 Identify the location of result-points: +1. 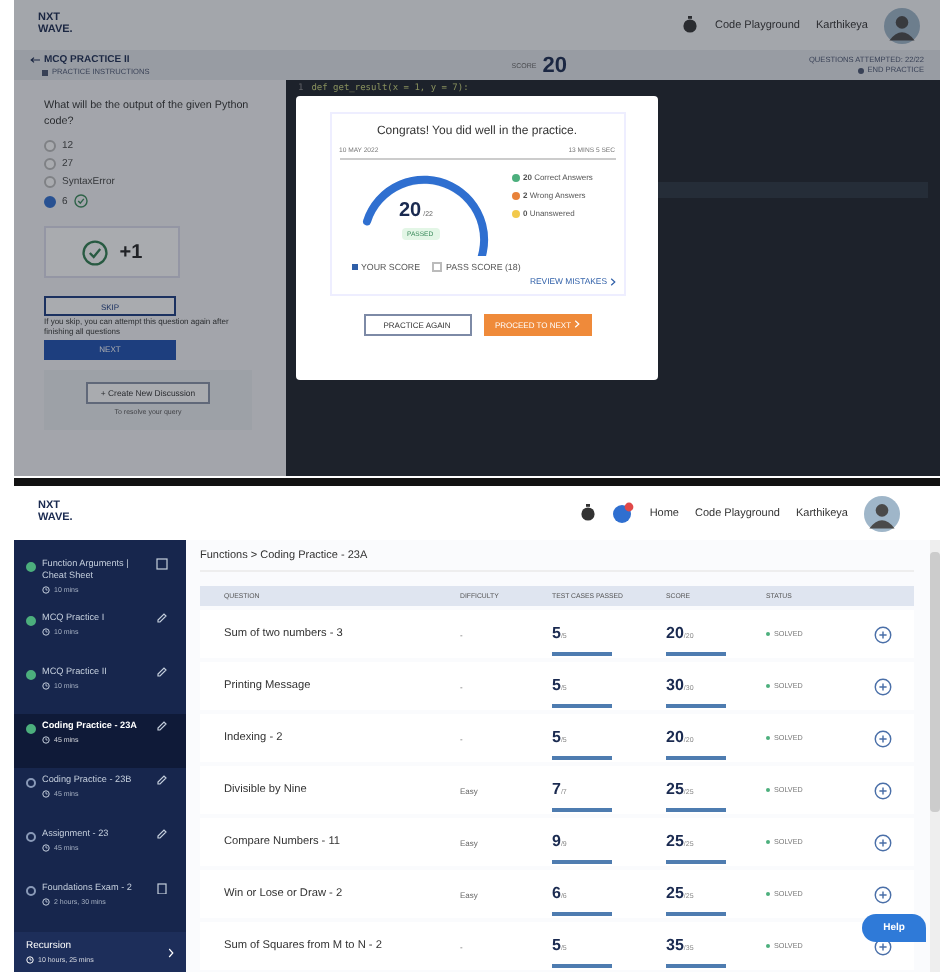
(131, 252).